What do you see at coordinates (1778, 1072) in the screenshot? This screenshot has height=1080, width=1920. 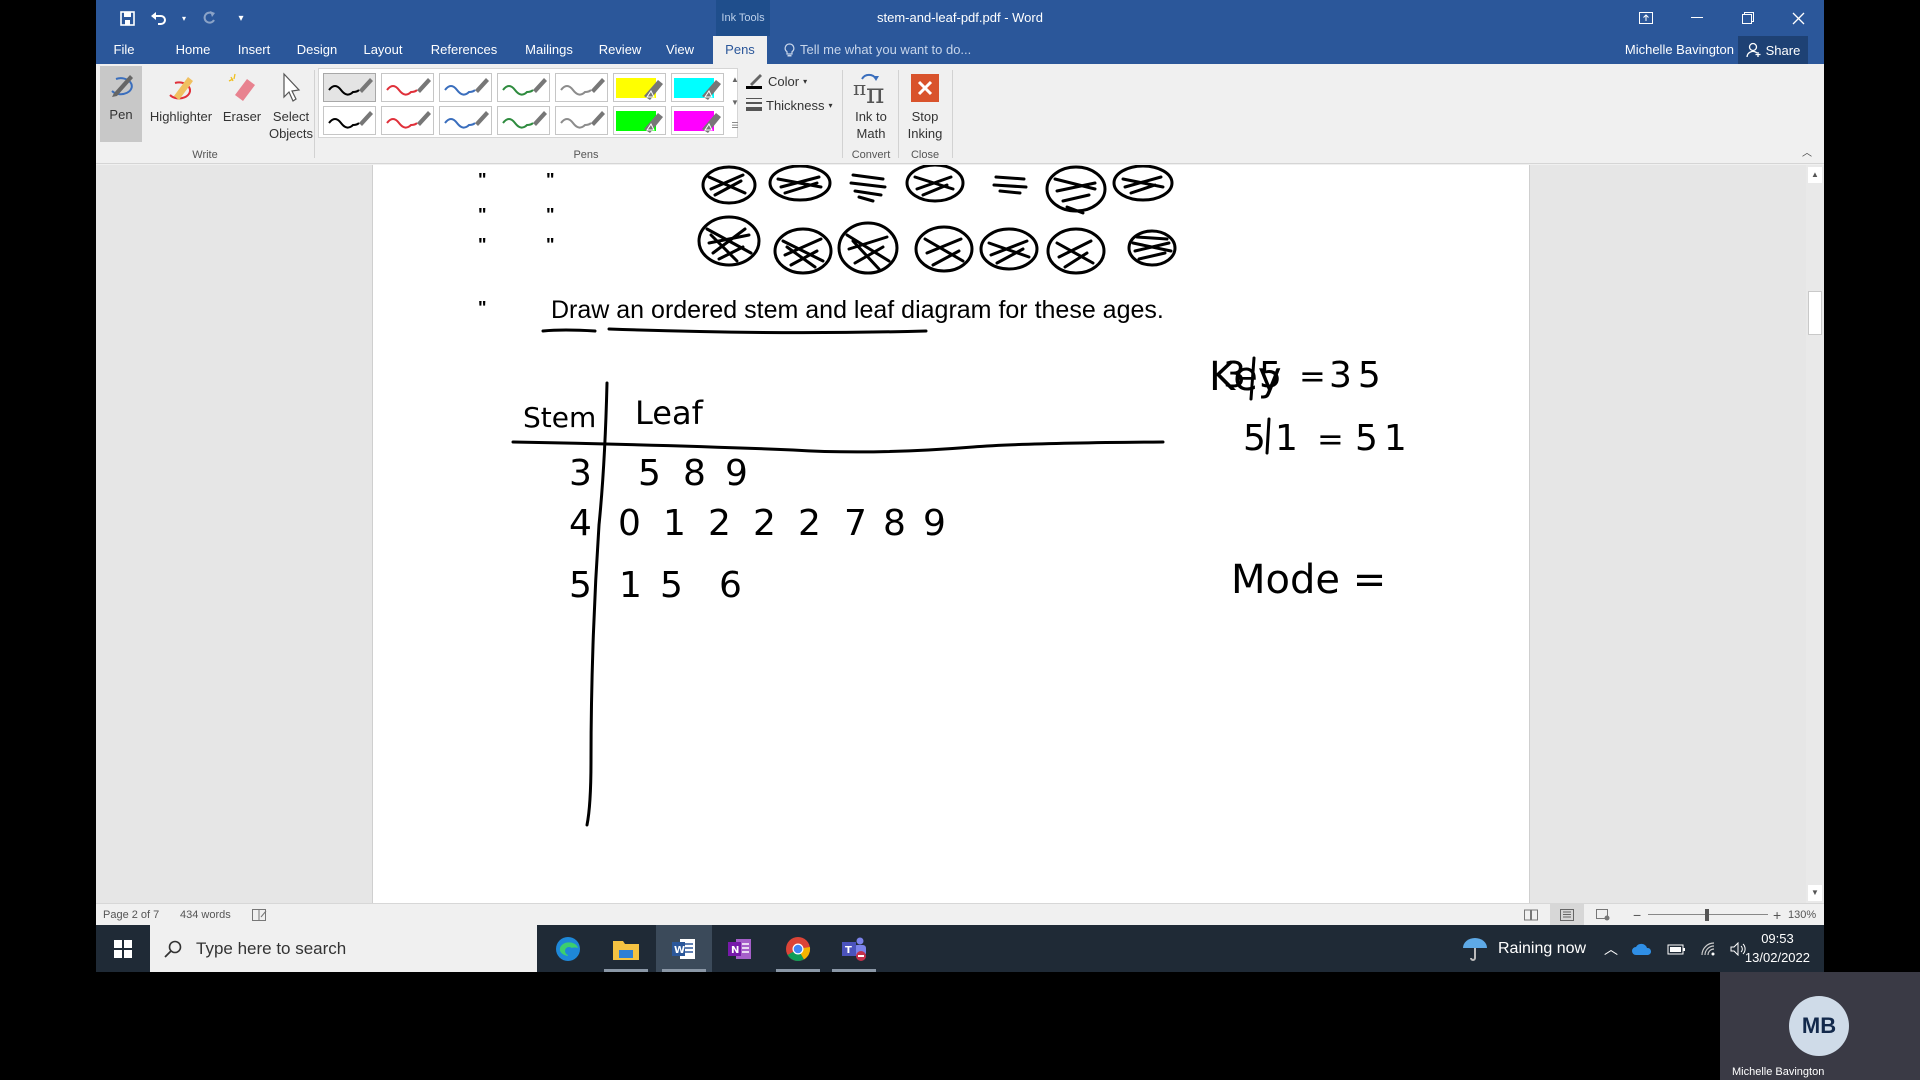 I see `participant-name: Michelle Bavington` at bounding box center [1778, 1072].